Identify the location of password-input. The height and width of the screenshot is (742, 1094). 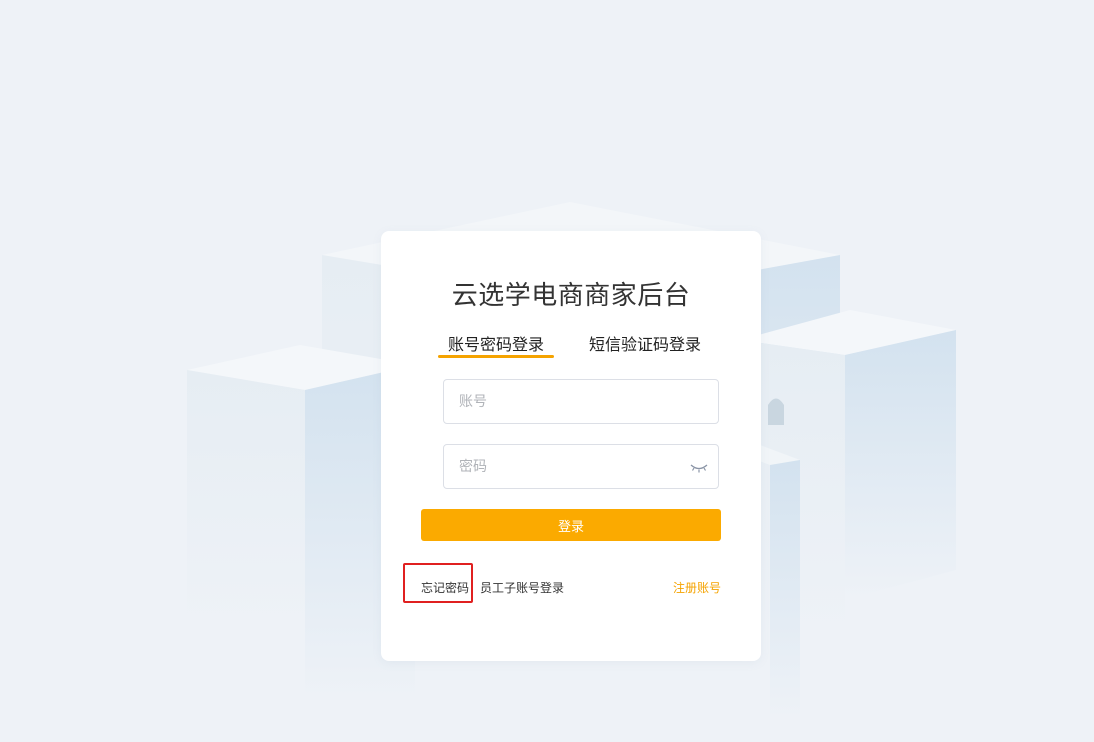
(561, 466).